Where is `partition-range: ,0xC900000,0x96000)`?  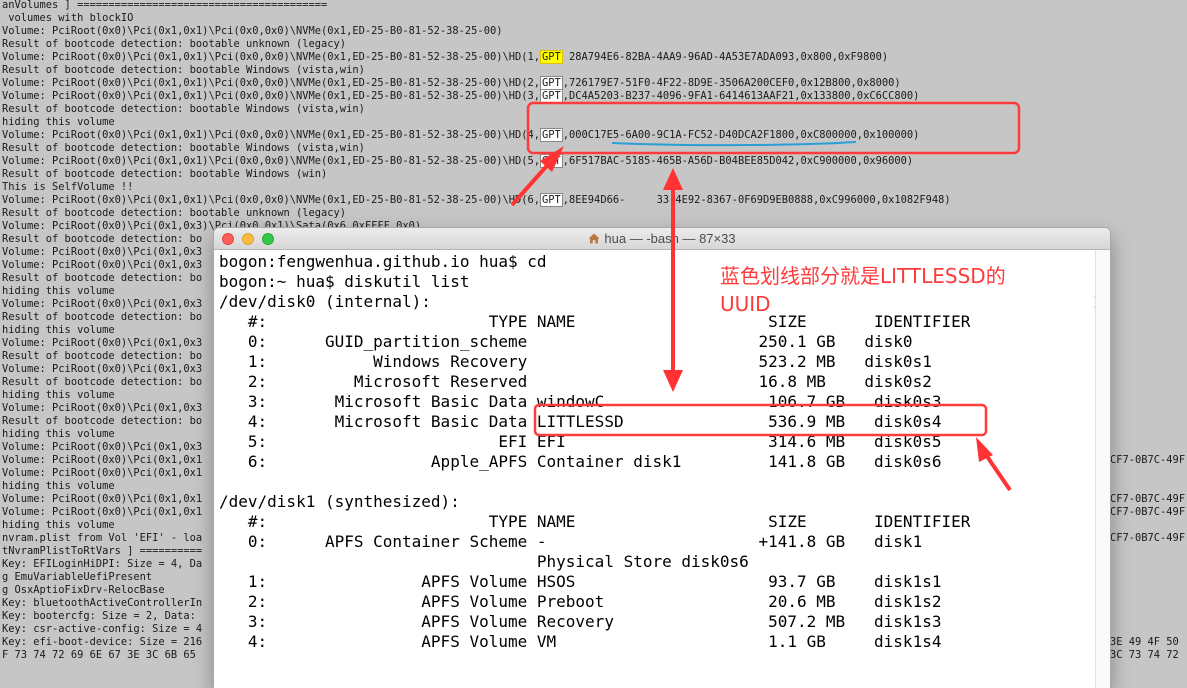 partition-range: ,0xC900000,0x96000) is located at coordinates (854, 161).